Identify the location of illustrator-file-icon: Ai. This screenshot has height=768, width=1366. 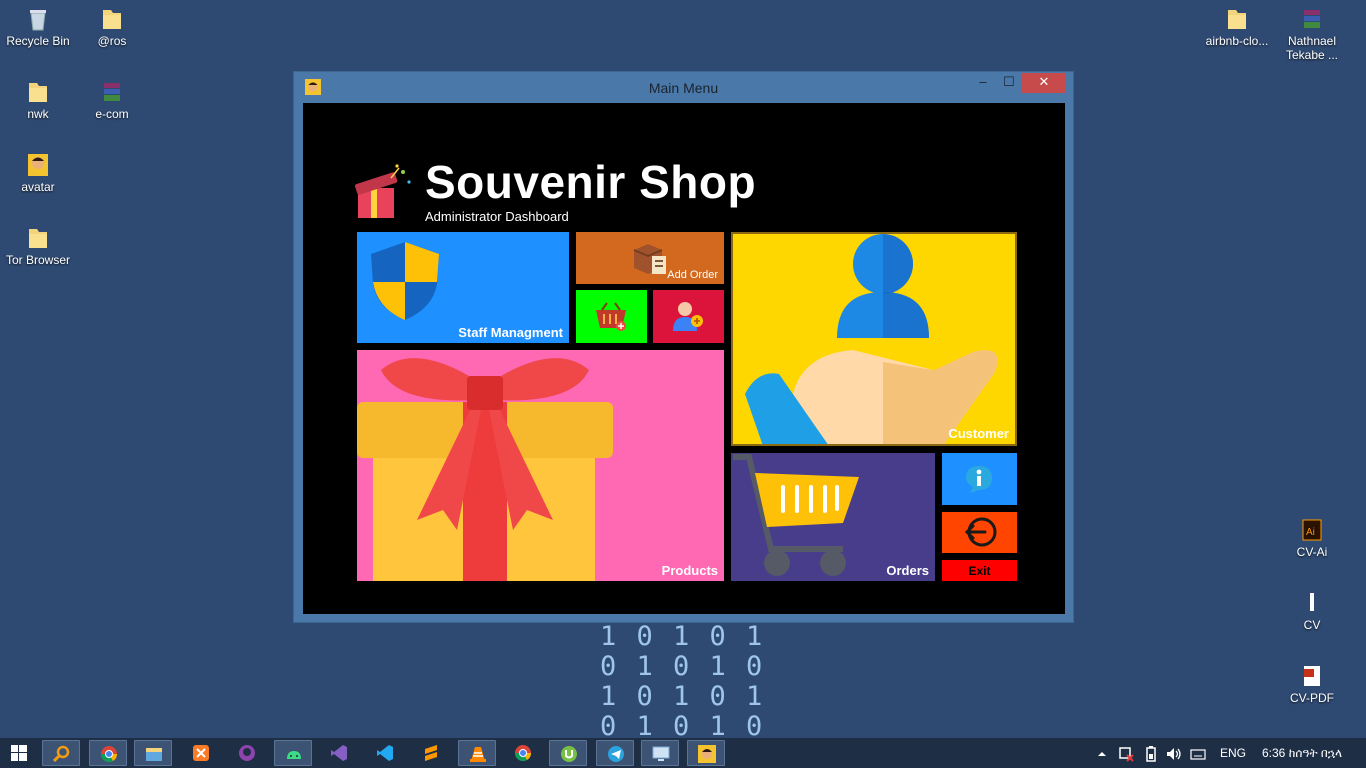
(1312, 530).